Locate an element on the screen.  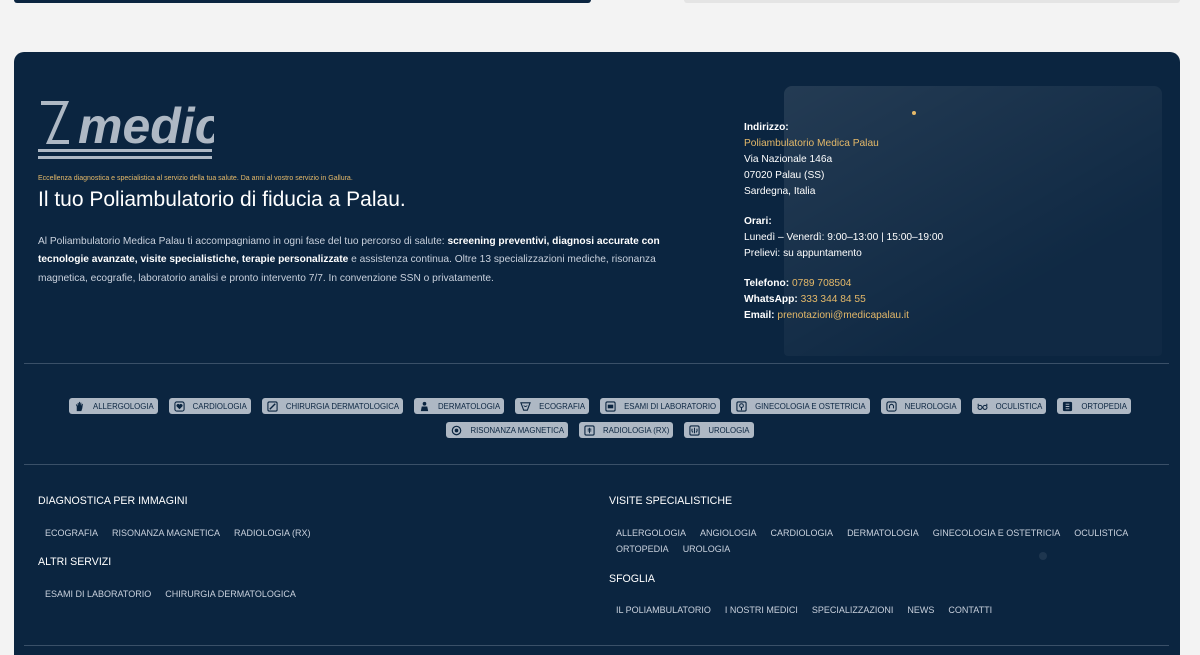
heart-icon is located at coordinates (179, 406).